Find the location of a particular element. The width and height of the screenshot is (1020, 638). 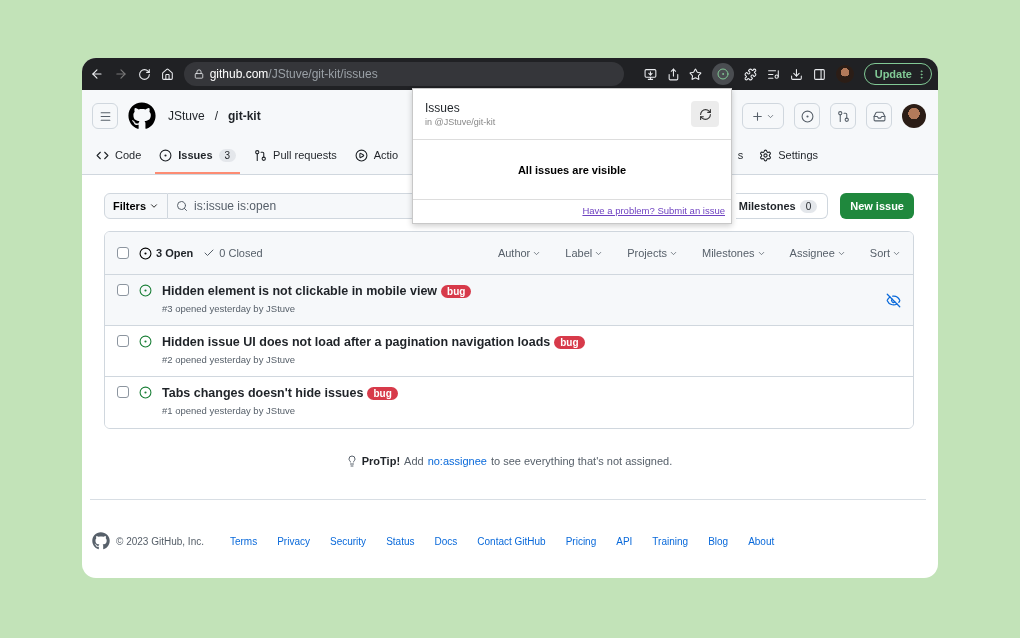

lock-icon is located at coordinates (198, 74).